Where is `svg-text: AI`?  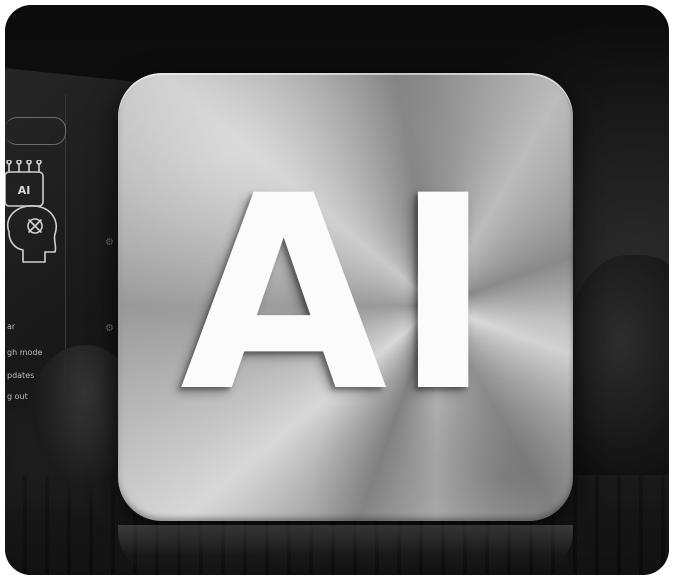 svg-text: AI is located at coordinates (24, 190).